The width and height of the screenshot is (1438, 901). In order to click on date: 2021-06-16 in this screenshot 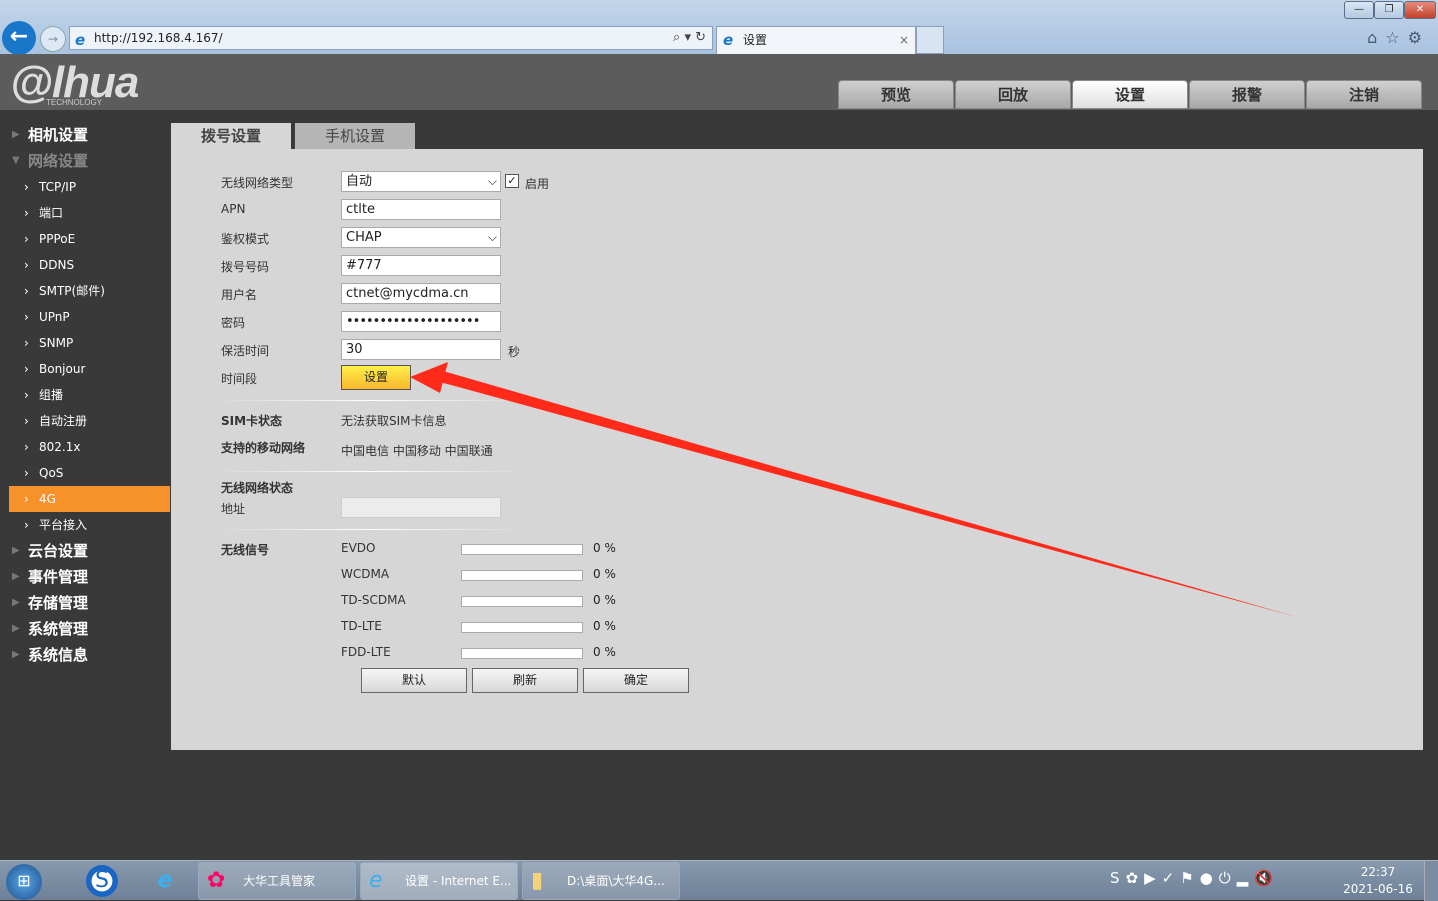, I will do `click(1378, 889)`.